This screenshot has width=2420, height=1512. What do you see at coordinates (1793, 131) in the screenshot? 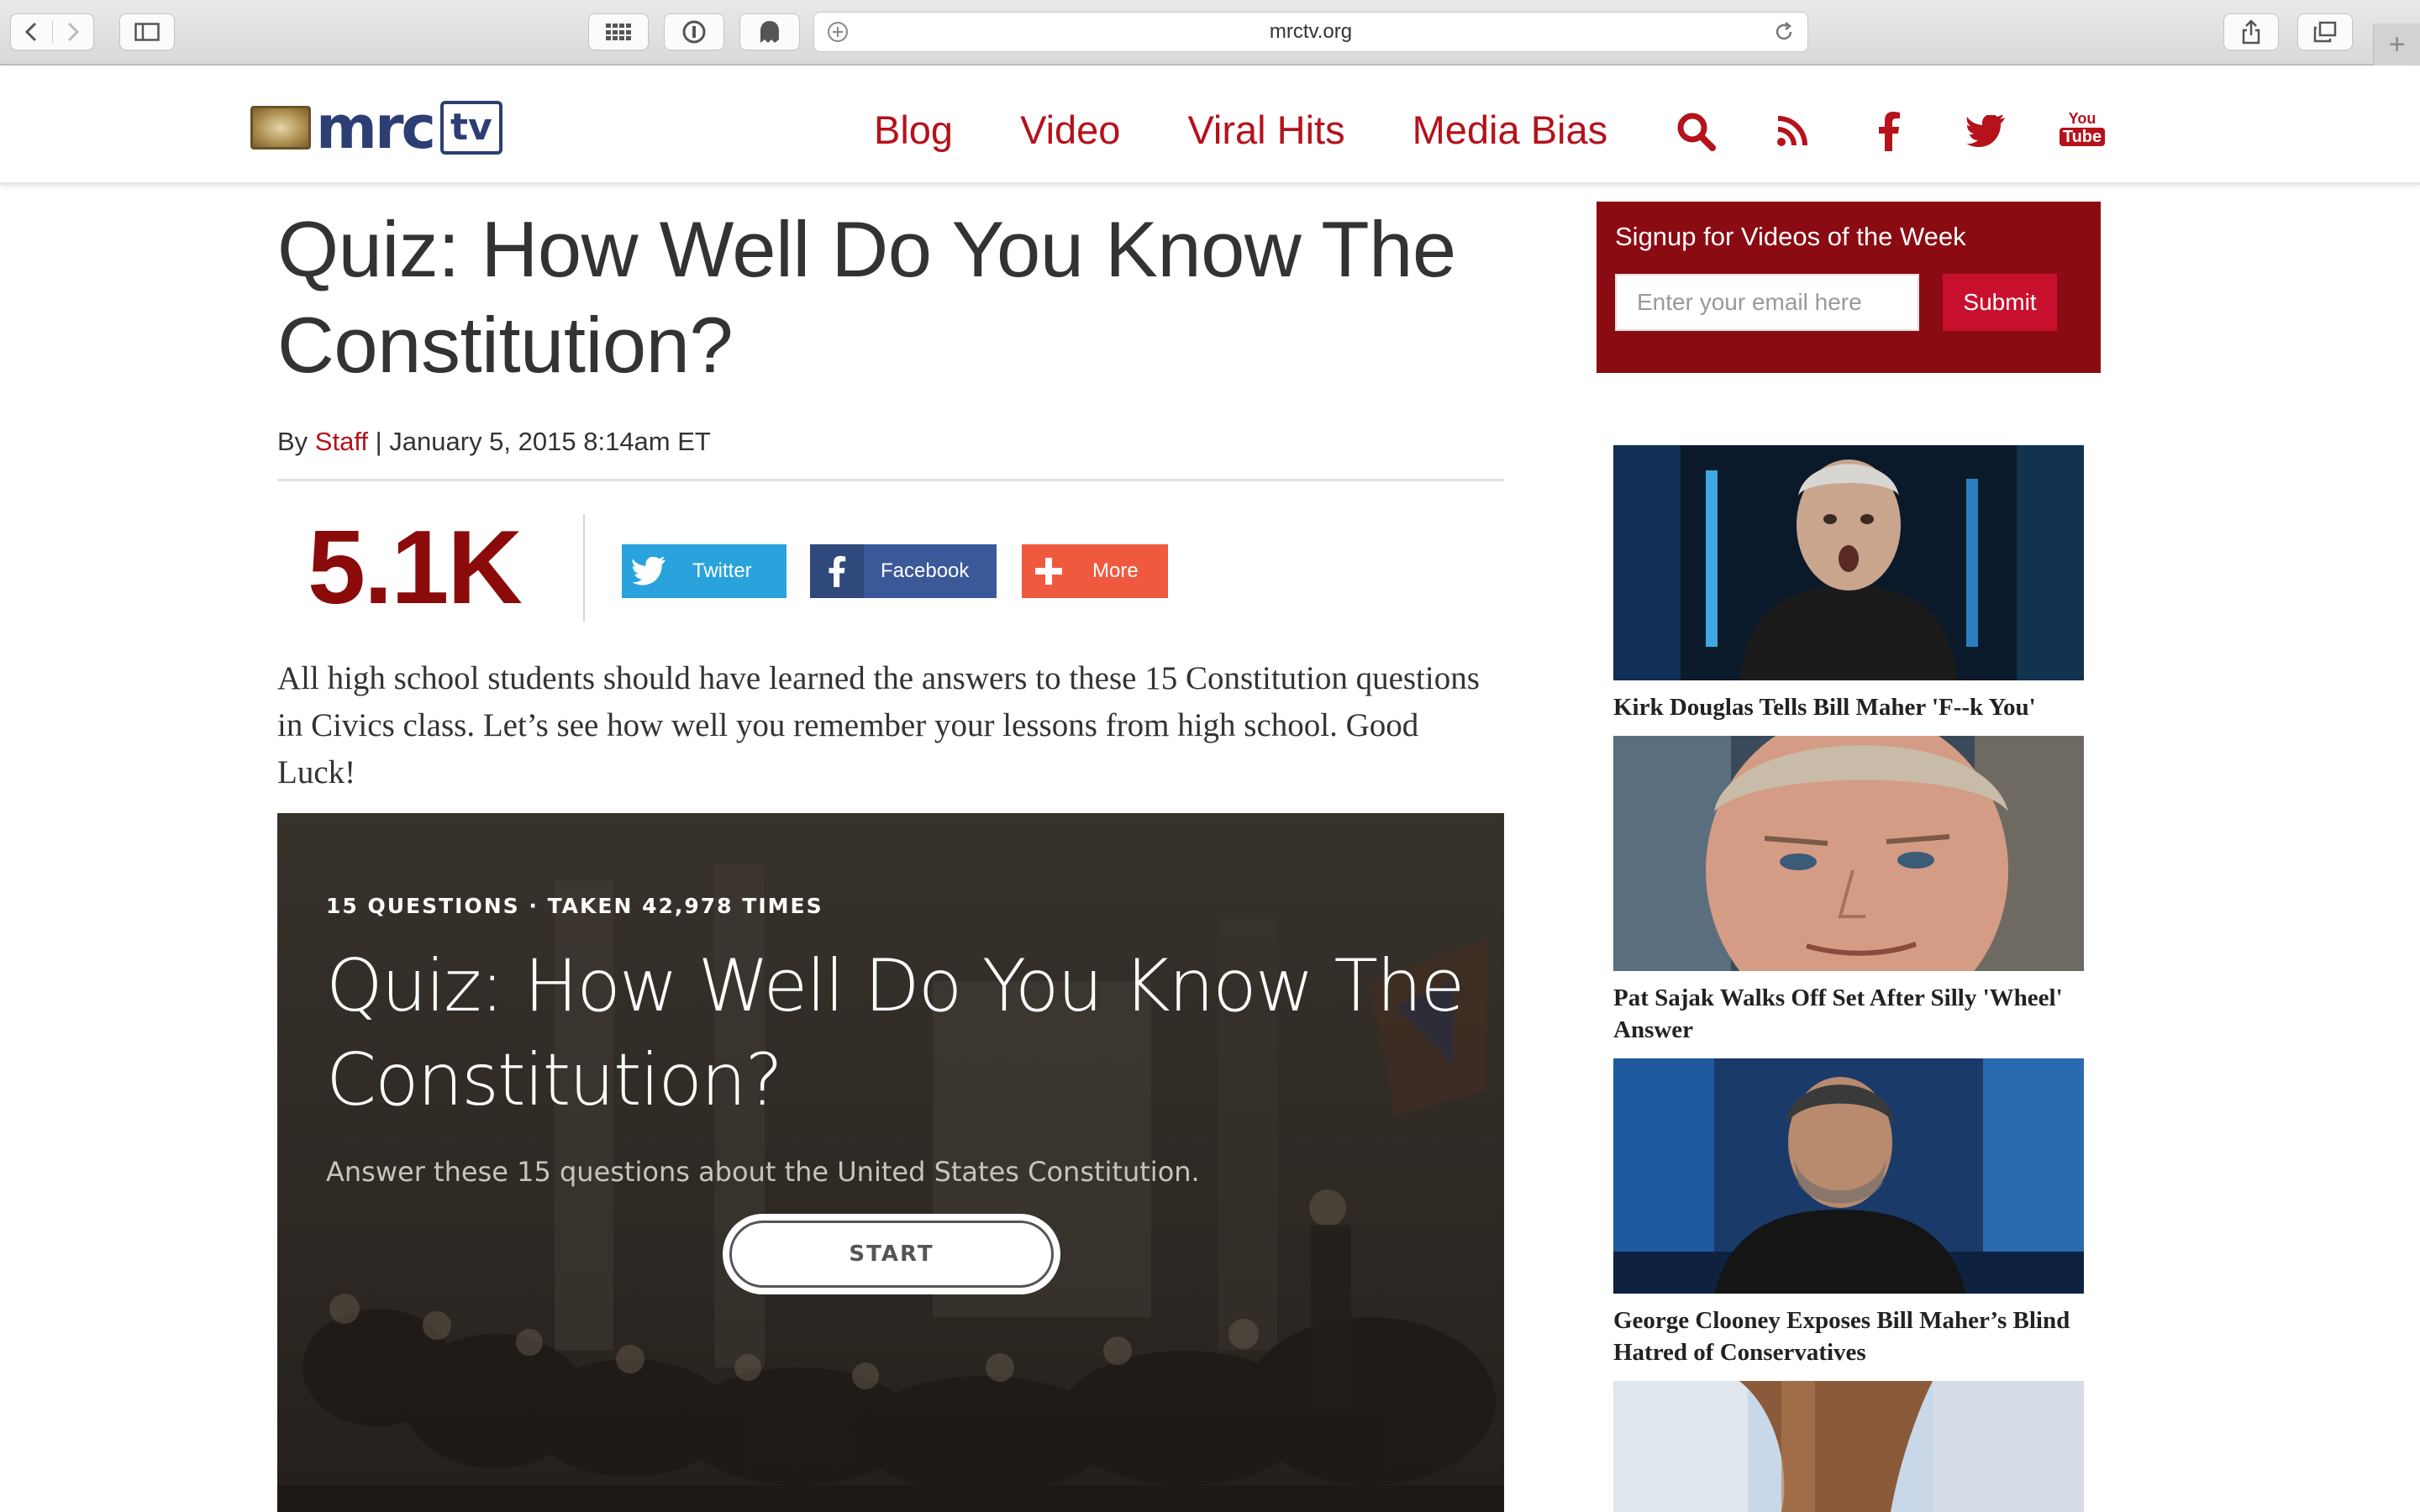
I see `rss-icon` at bounding box center [1793, 131].